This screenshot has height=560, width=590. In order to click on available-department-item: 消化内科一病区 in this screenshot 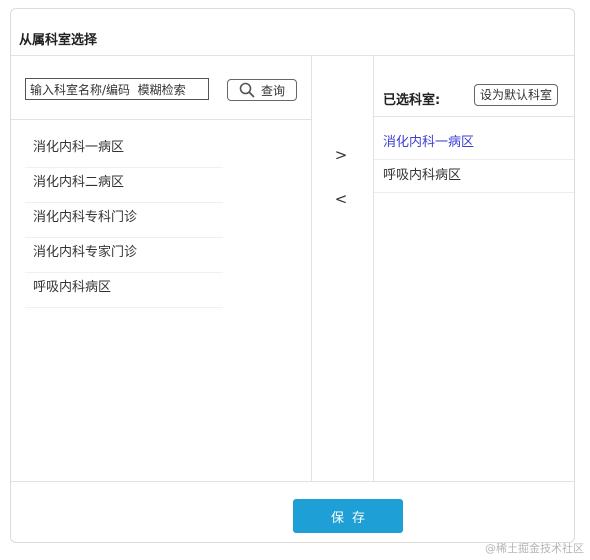, I will do `click(124, 150)`.